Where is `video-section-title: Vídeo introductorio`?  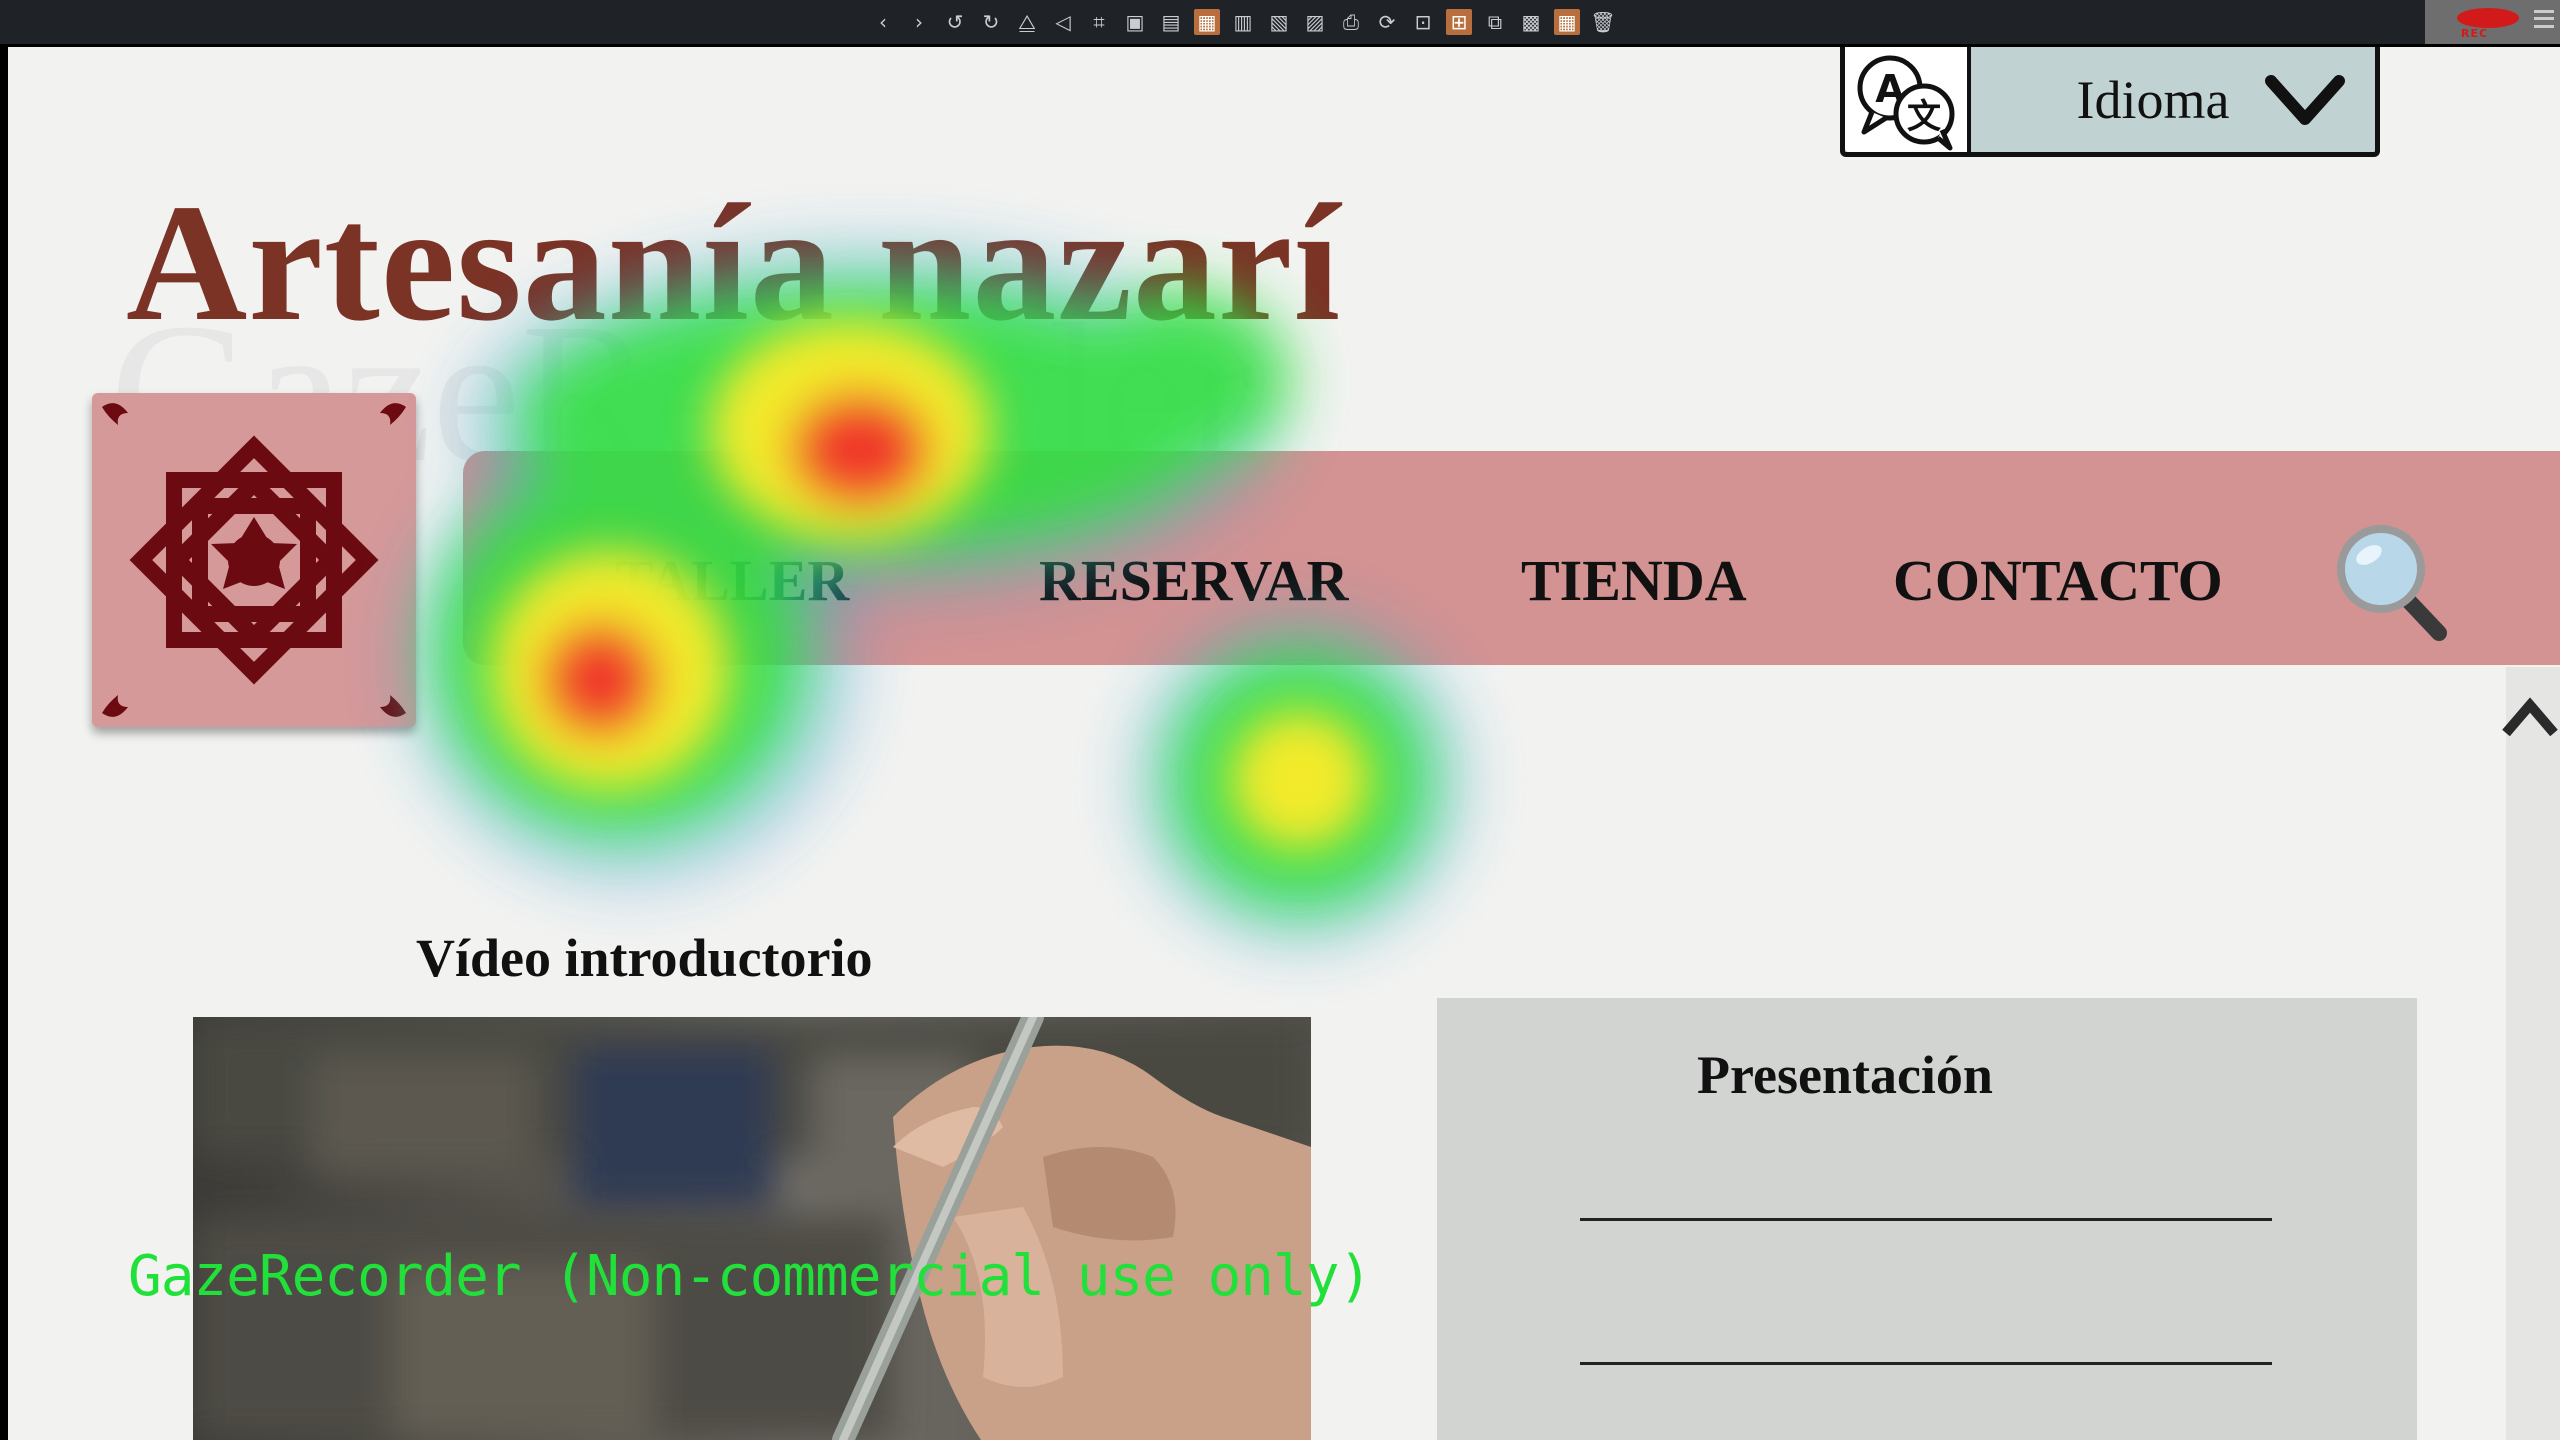 video-section-title: Vídeo introductorio is located at coordinates (644, 958).